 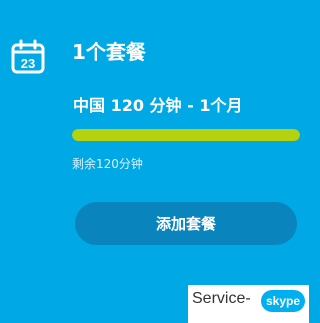 I want to click on remaining-minutes: 剩余120分钟, so click(x=107, y=164).